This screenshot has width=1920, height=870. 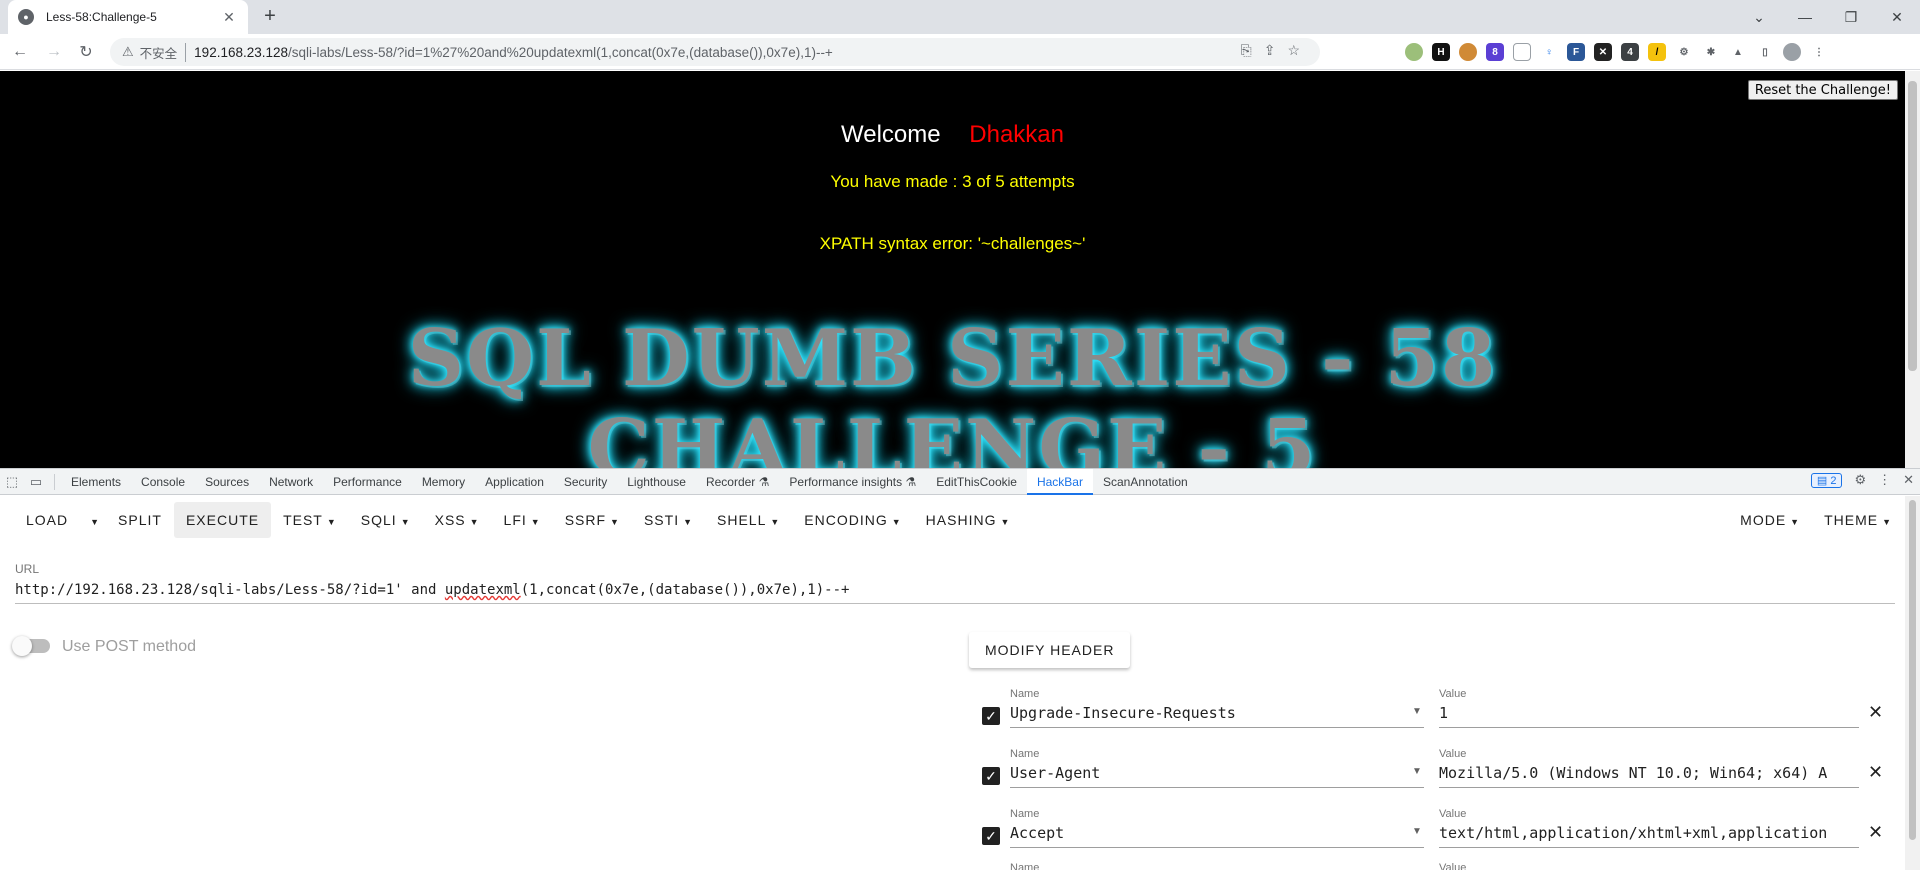 I want to click on devtools-tab: Performance, so click(x=367, y=482).